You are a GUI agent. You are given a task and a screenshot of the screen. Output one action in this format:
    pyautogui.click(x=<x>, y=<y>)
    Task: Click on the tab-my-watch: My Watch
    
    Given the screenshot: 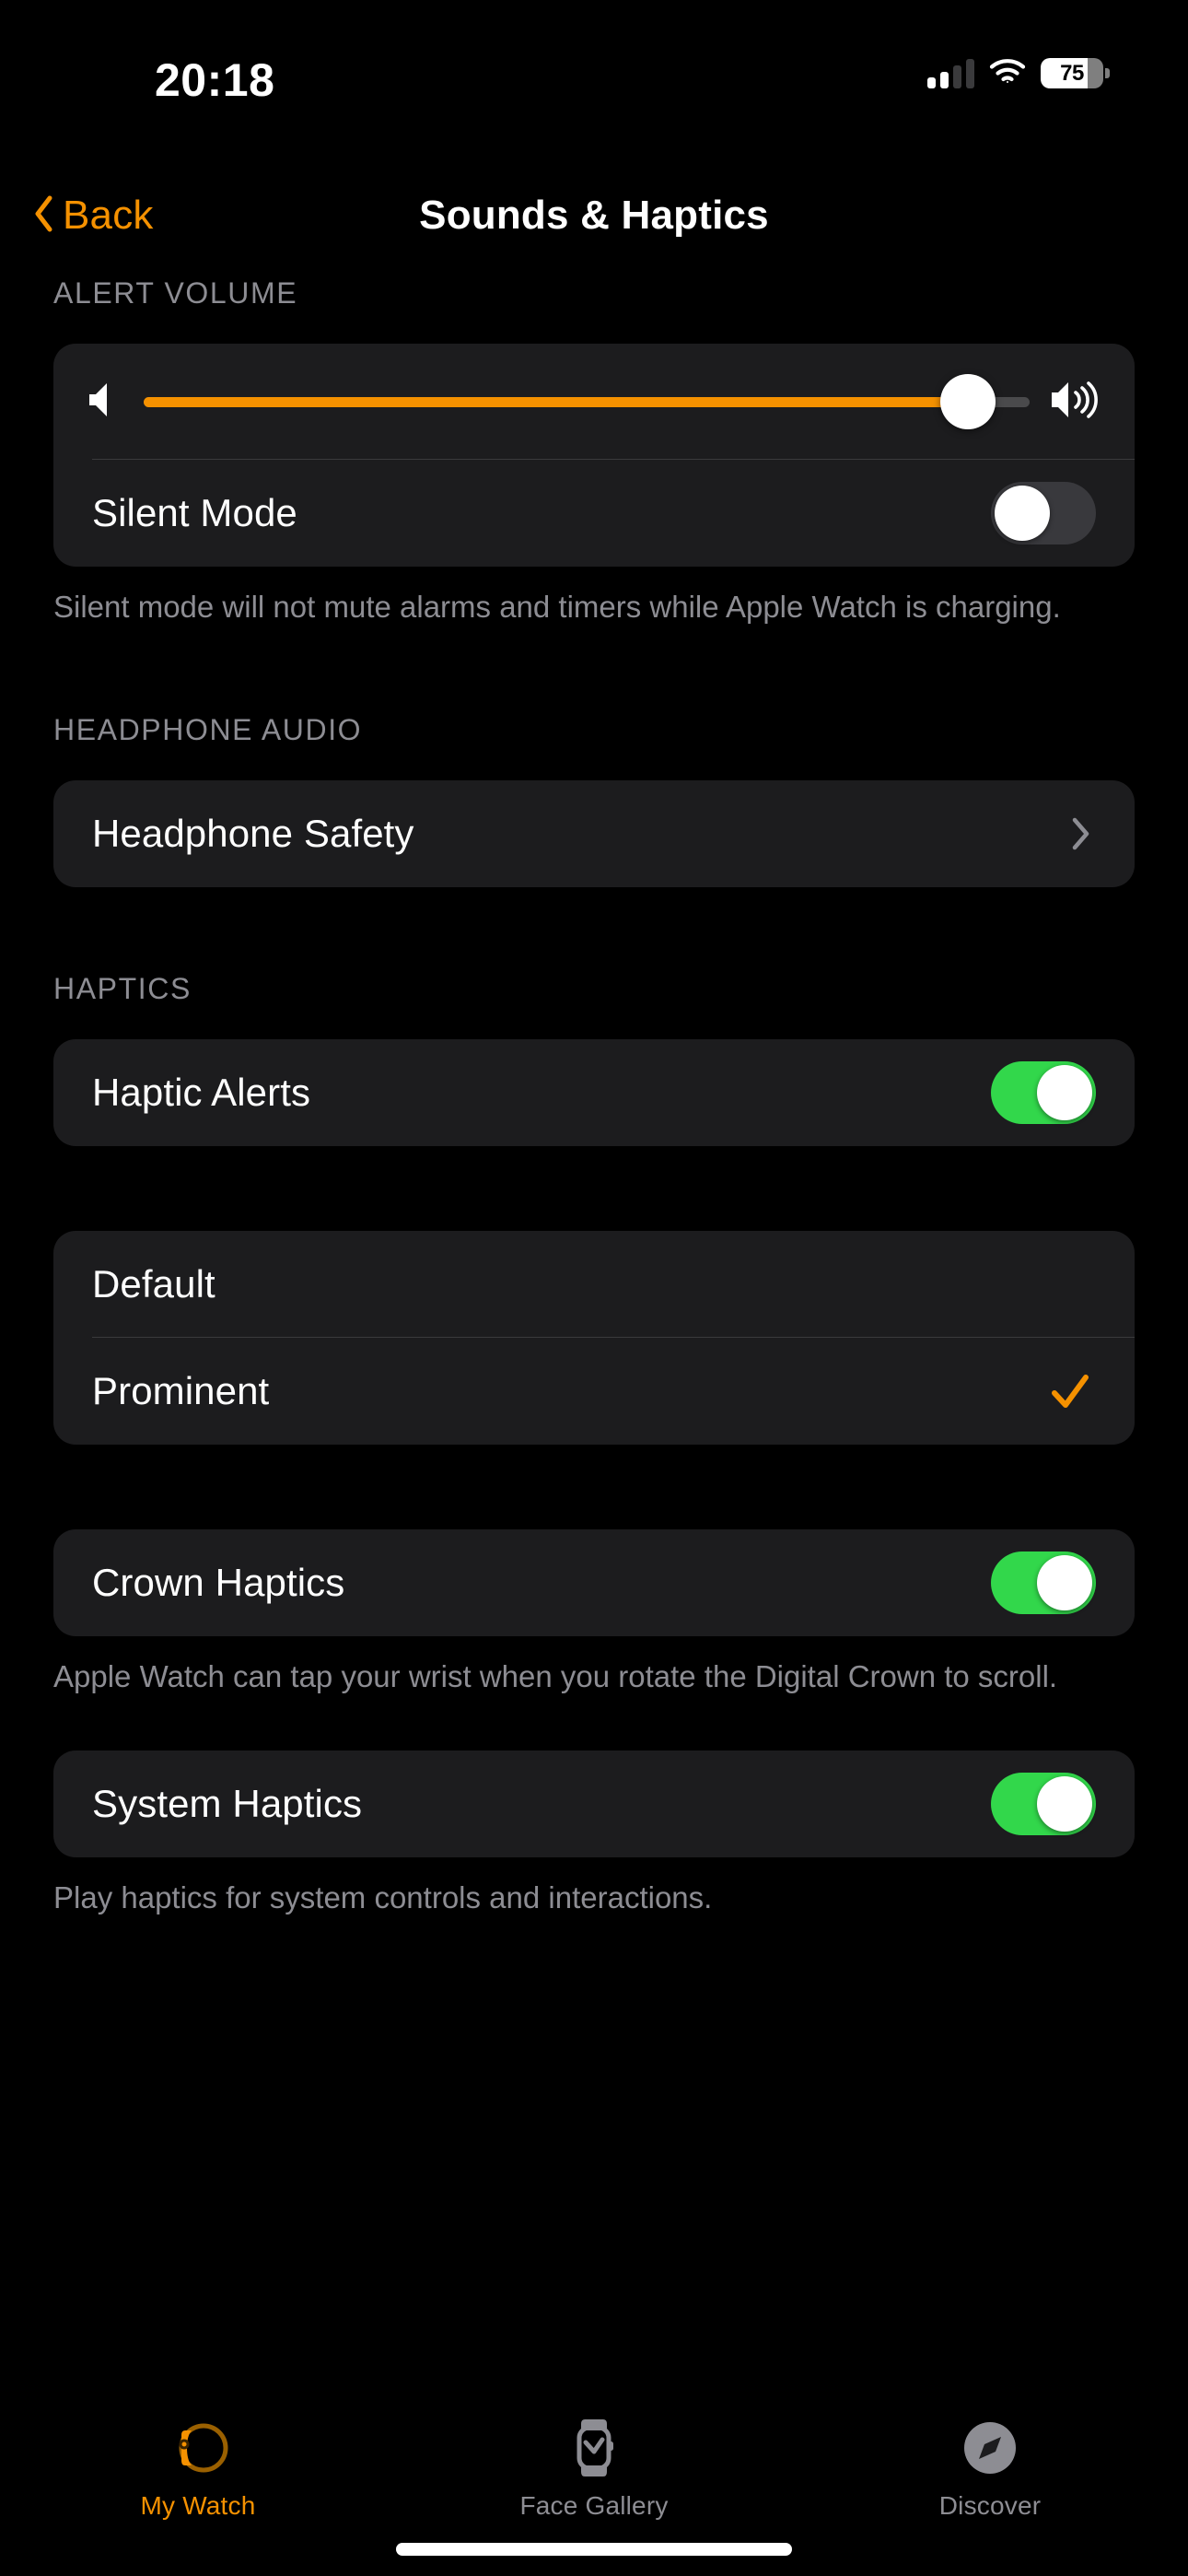 What is the action you would take?
    pyautogui.click(x=198, y=2467)
    